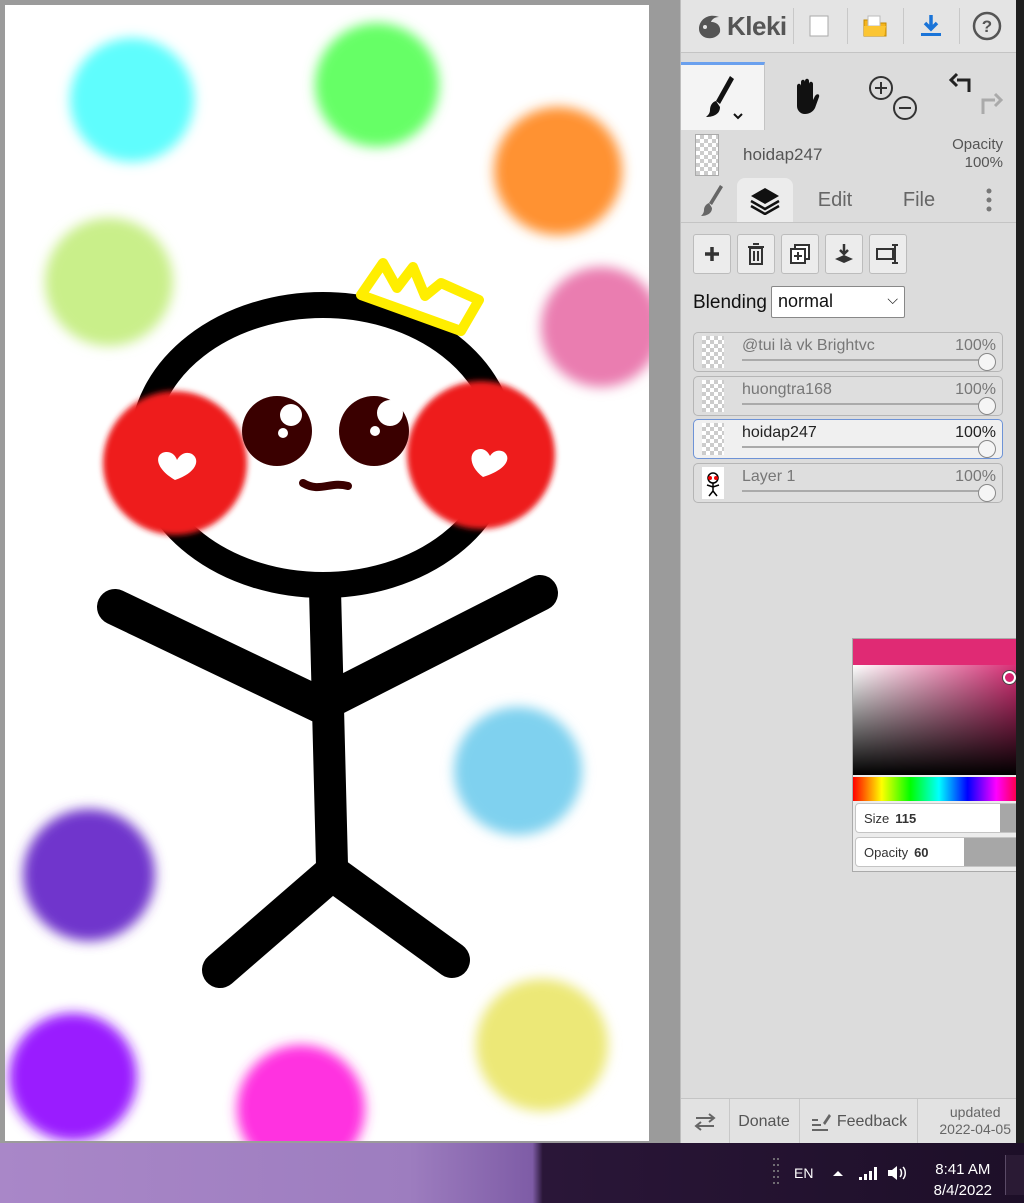  I want to click on top-bar: Kleki ?, so click(849, 26).